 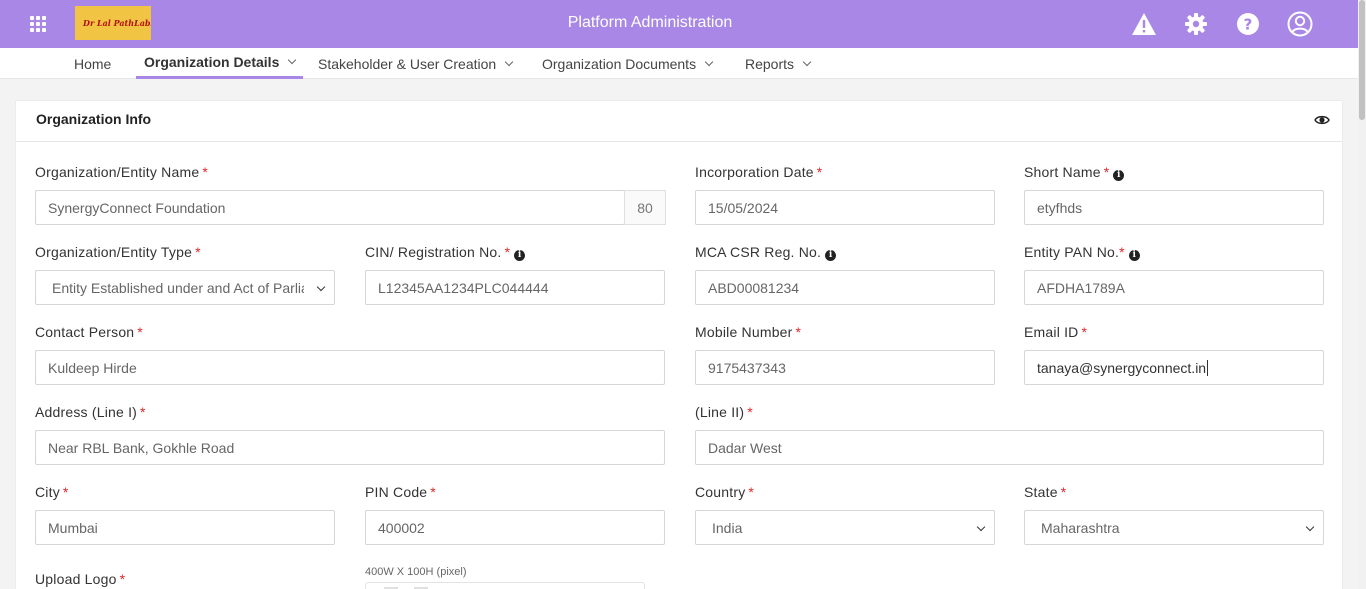 I want to click on label-text: CIN/ Registration No., so click(x=433, y=252).